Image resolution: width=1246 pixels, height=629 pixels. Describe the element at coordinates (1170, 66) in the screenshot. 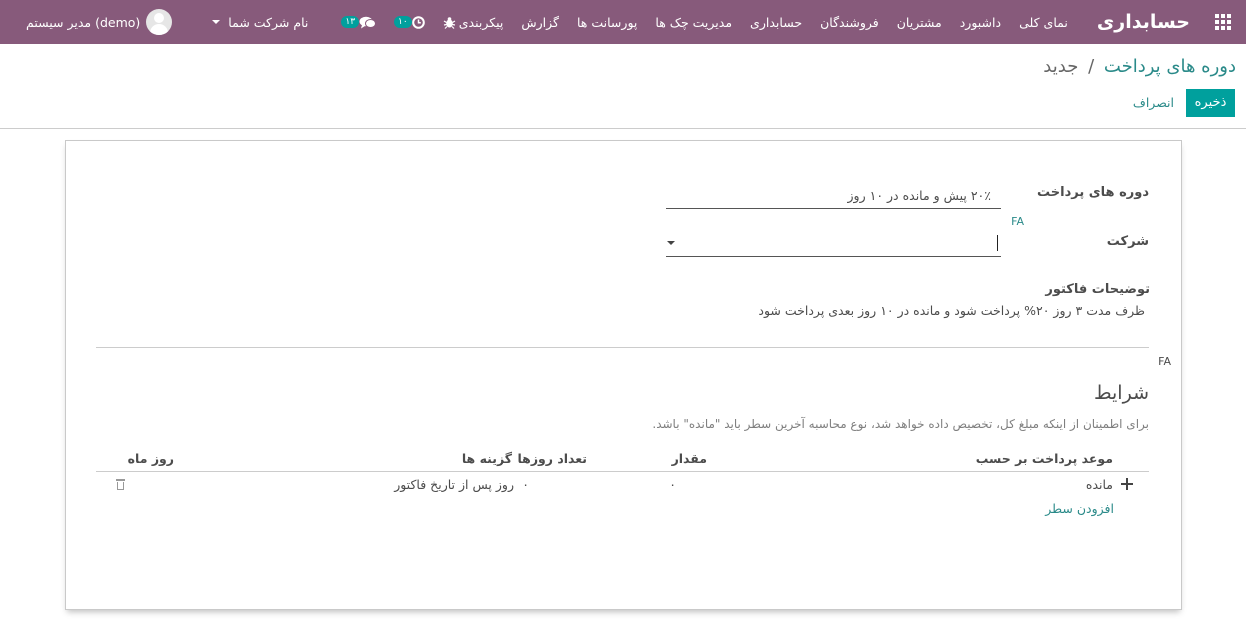

I see `breadcrumb-payment-terms: دوره های پرداخت` at that location.